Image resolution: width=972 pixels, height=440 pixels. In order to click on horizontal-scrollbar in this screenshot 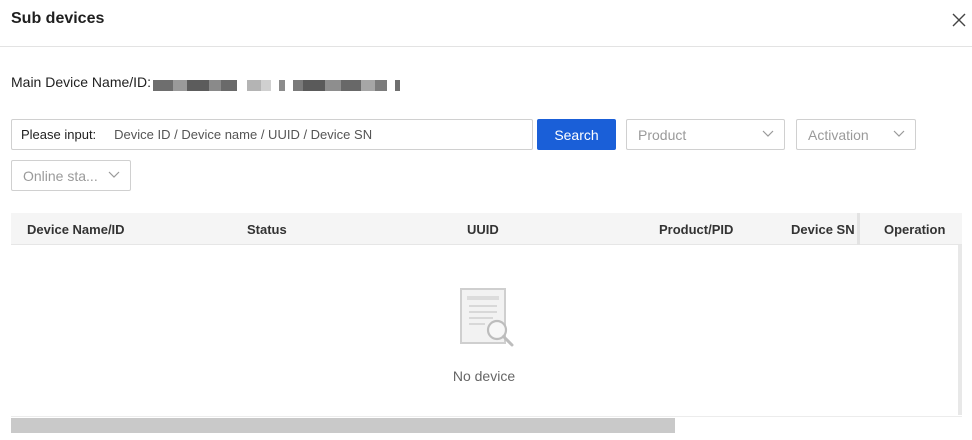, I will do `click(343, 425)`.